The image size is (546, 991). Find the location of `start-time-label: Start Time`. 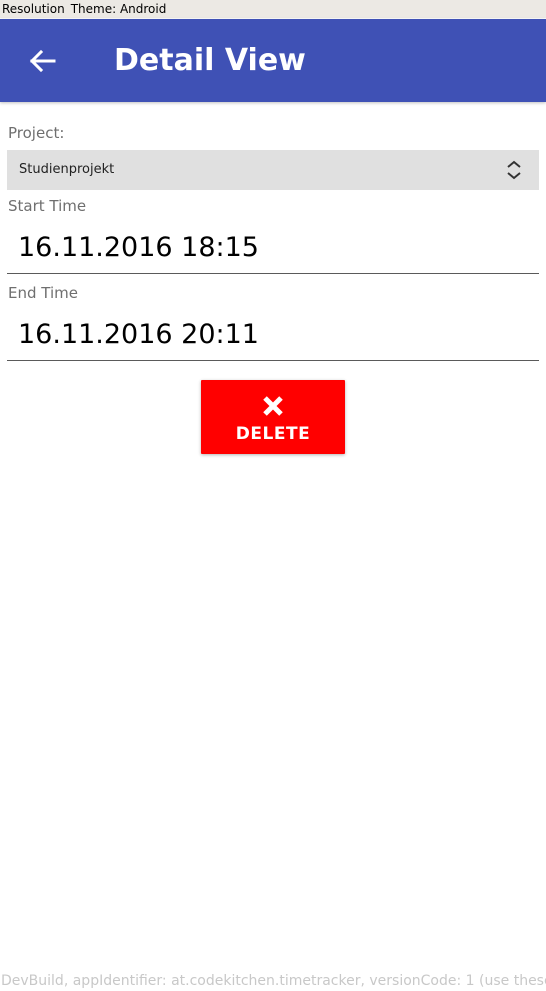

start-time-label: Start Time is located at coordinates (47, 206).